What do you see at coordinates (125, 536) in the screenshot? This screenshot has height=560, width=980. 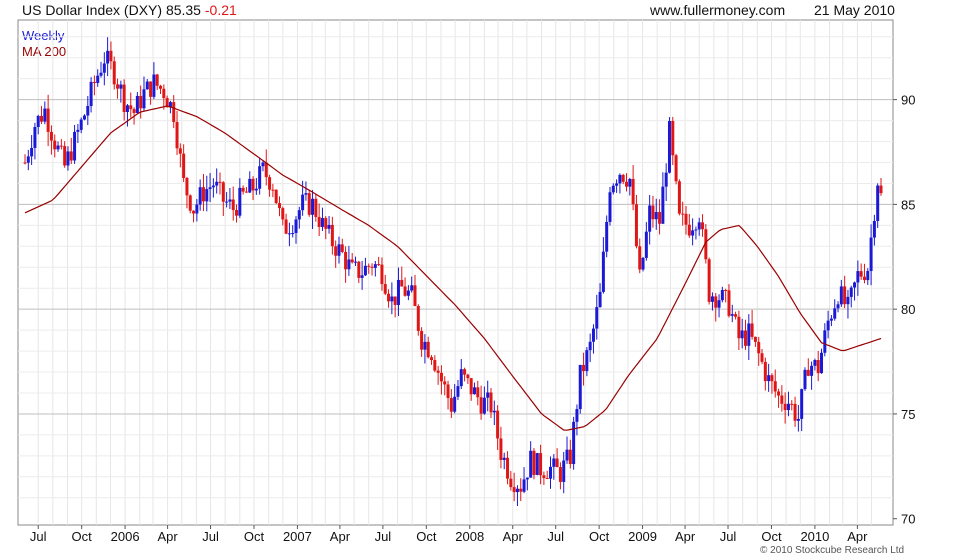 I see `x-tick-label: 2006` at bounding box center [125, 536].